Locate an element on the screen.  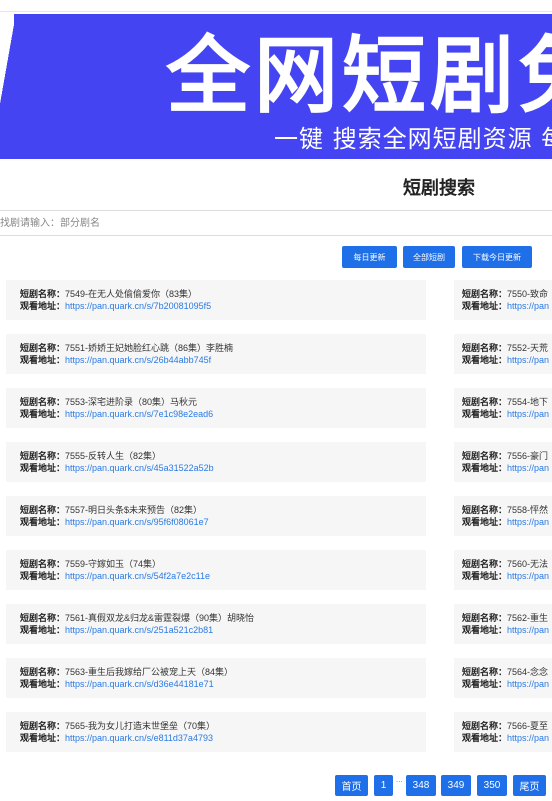
drama-url-row: 观看地址：https://pan.quark.cn/s/251a521c2b81 is located at coordinates (223, 630).